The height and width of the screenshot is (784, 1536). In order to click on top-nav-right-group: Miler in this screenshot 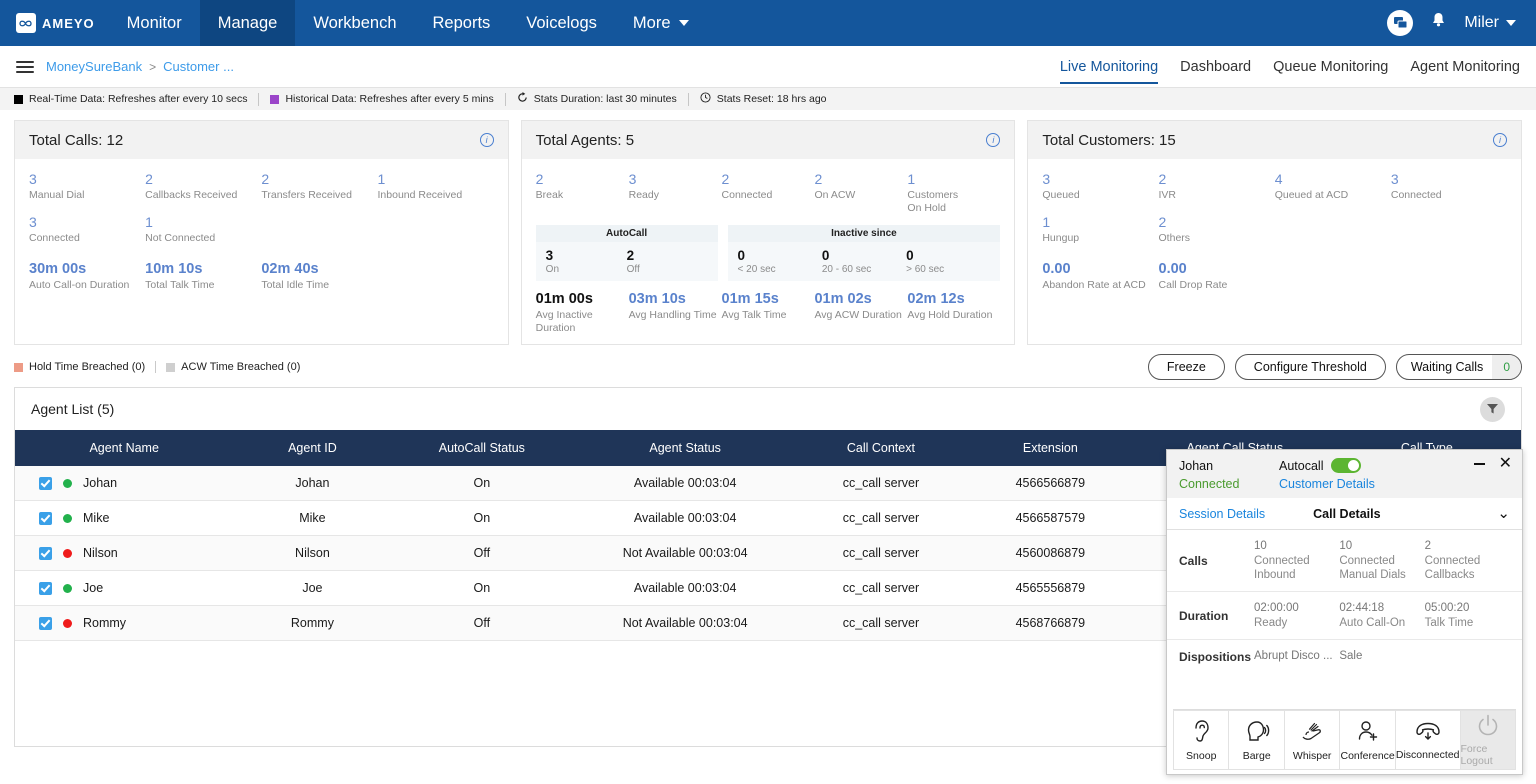, I will do `click(1461, 23)`.